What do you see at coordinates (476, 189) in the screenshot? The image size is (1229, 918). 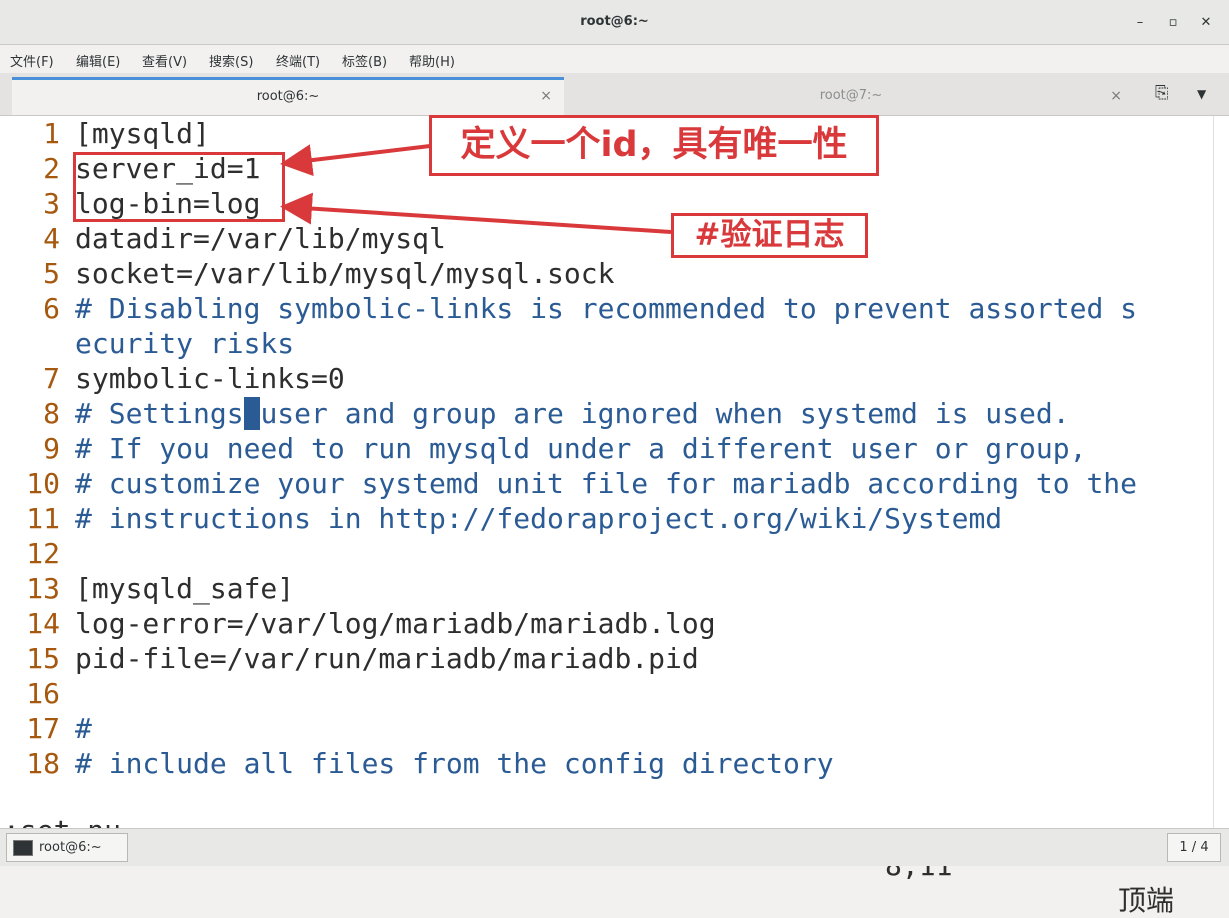 I see `annotation-arrows` at bounding box center [476, 189].